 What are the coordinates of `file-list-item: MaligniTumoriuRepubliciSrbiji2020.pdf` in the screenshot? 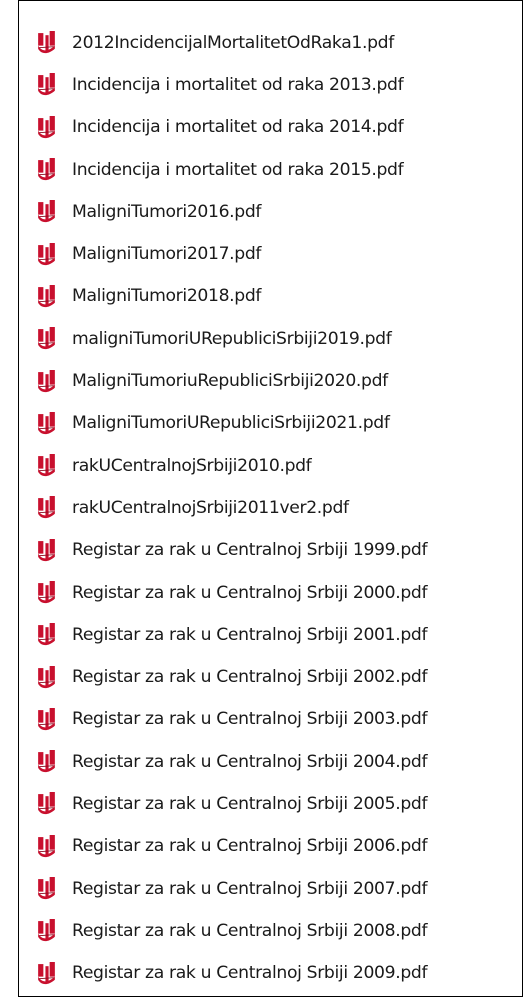 It's located at (270, 382).